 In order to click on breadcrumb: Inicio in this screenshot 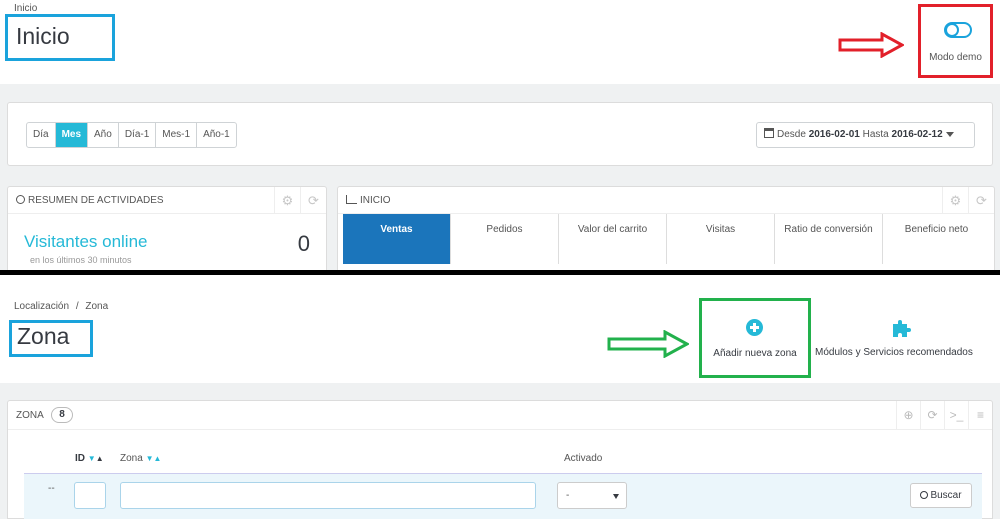, I will do `click(25, 8)`.